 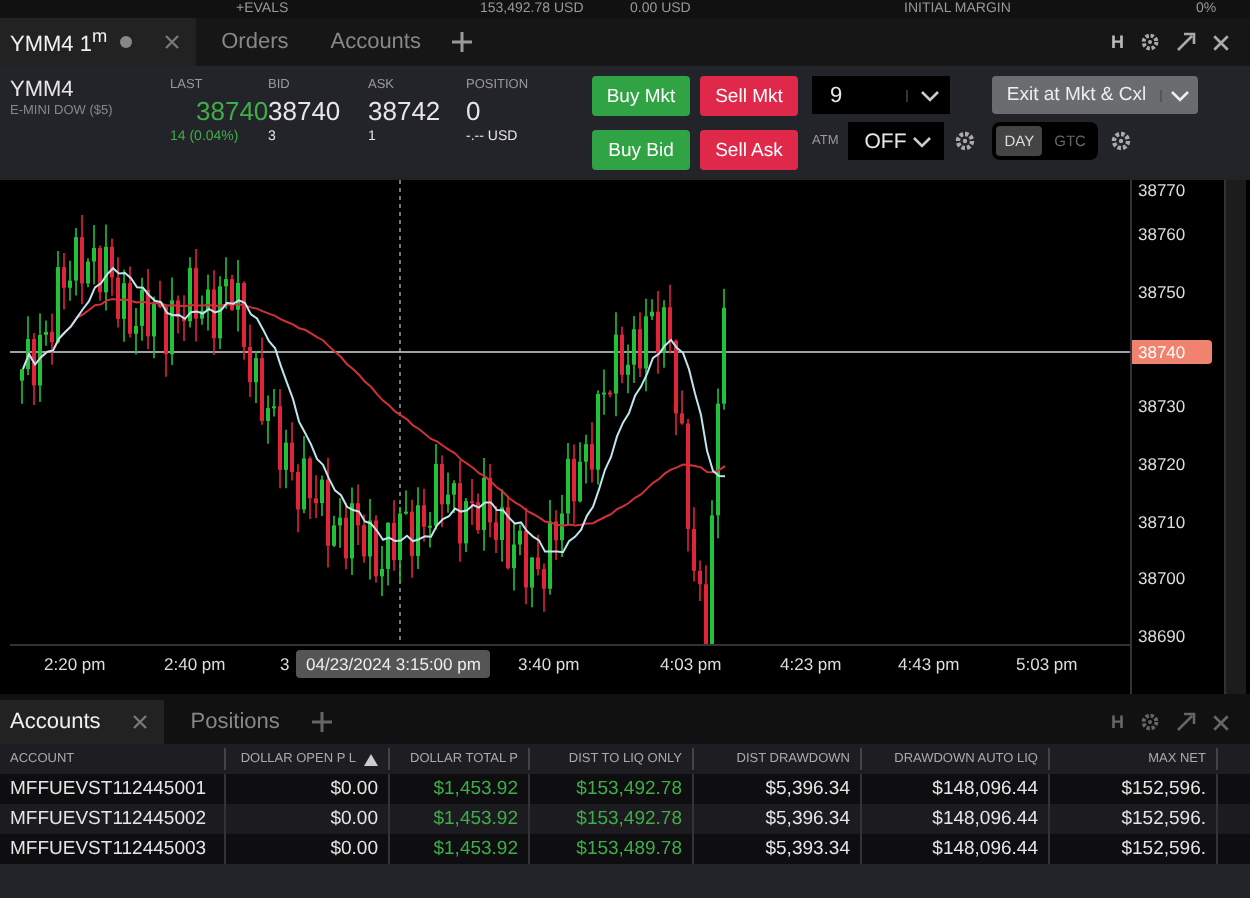 I want to click on price-axis-label: 38760, so click(x=1162, y=234).